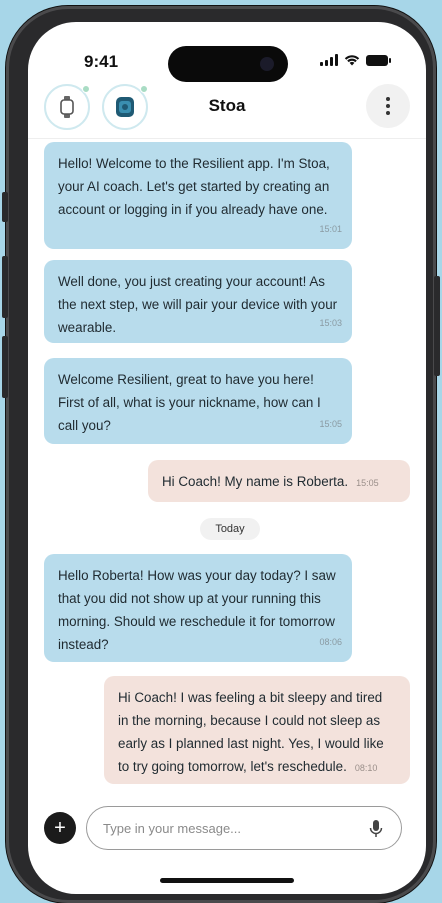 The image size is (442, 903). What do you see at coordinates (5, 207) in the screenshot?
I see `phone-side-button` at bounding box center [5, 207].